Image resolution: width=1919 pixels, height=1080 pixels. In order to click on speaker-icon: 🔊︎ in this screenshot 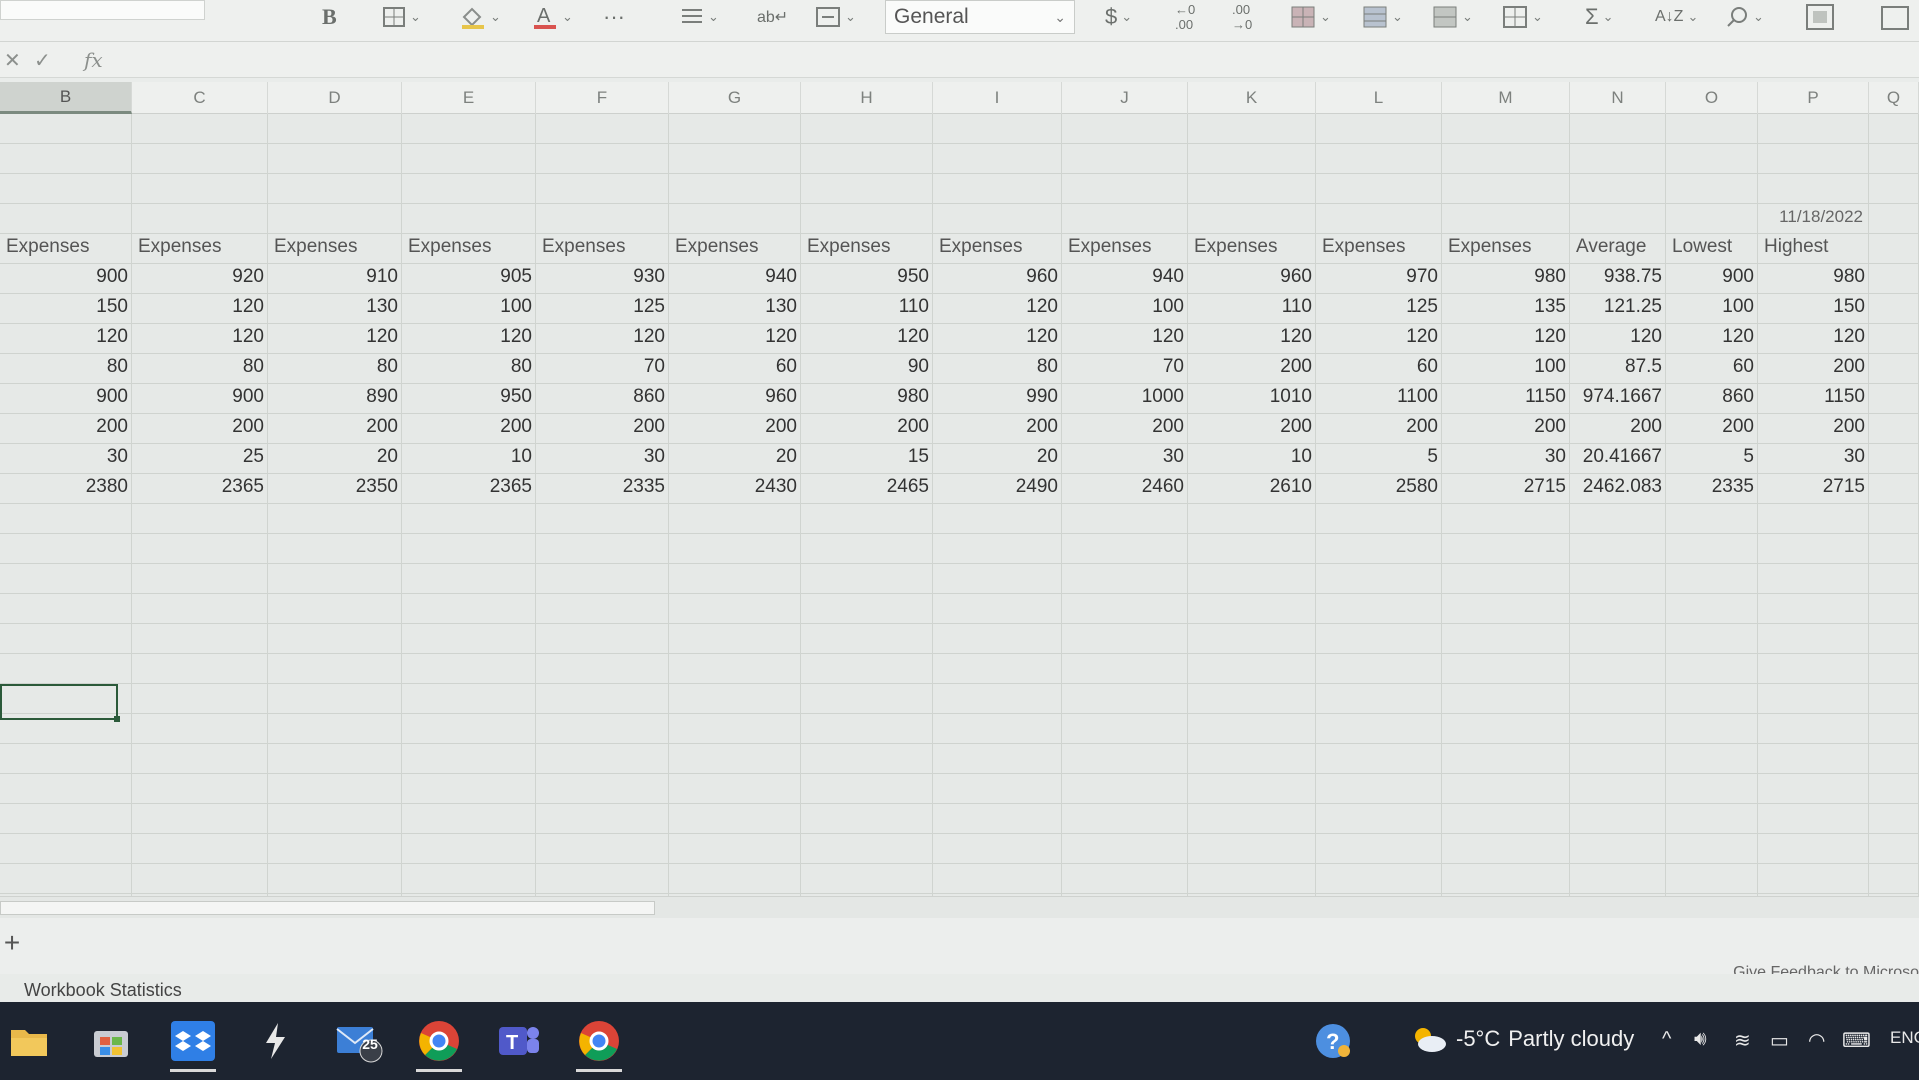, I will do `click(1700, 1039)`.